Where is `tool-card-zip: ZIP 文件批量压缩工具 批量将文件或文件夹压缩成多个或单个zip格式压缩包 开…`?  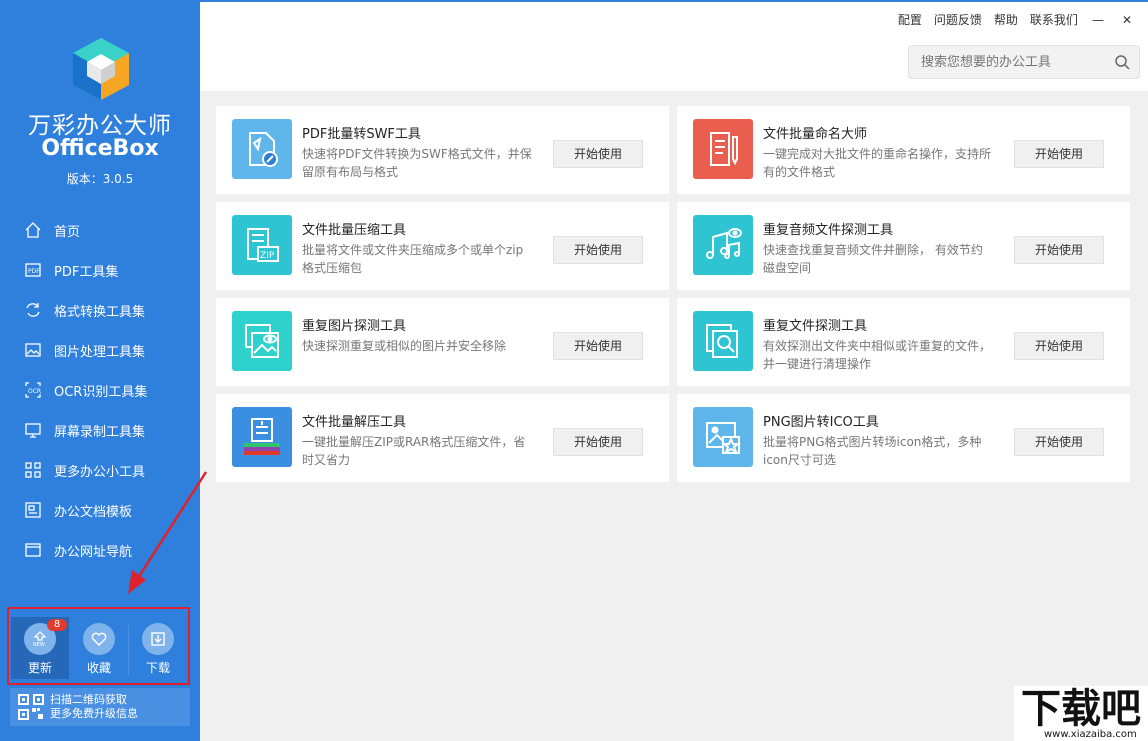
tool-card-zip: ZIP 文件批量压缩工具 批量将文件或文件夹压缩成多个或单个zip格式压缩包 开… is located at coordinates (442, 246).